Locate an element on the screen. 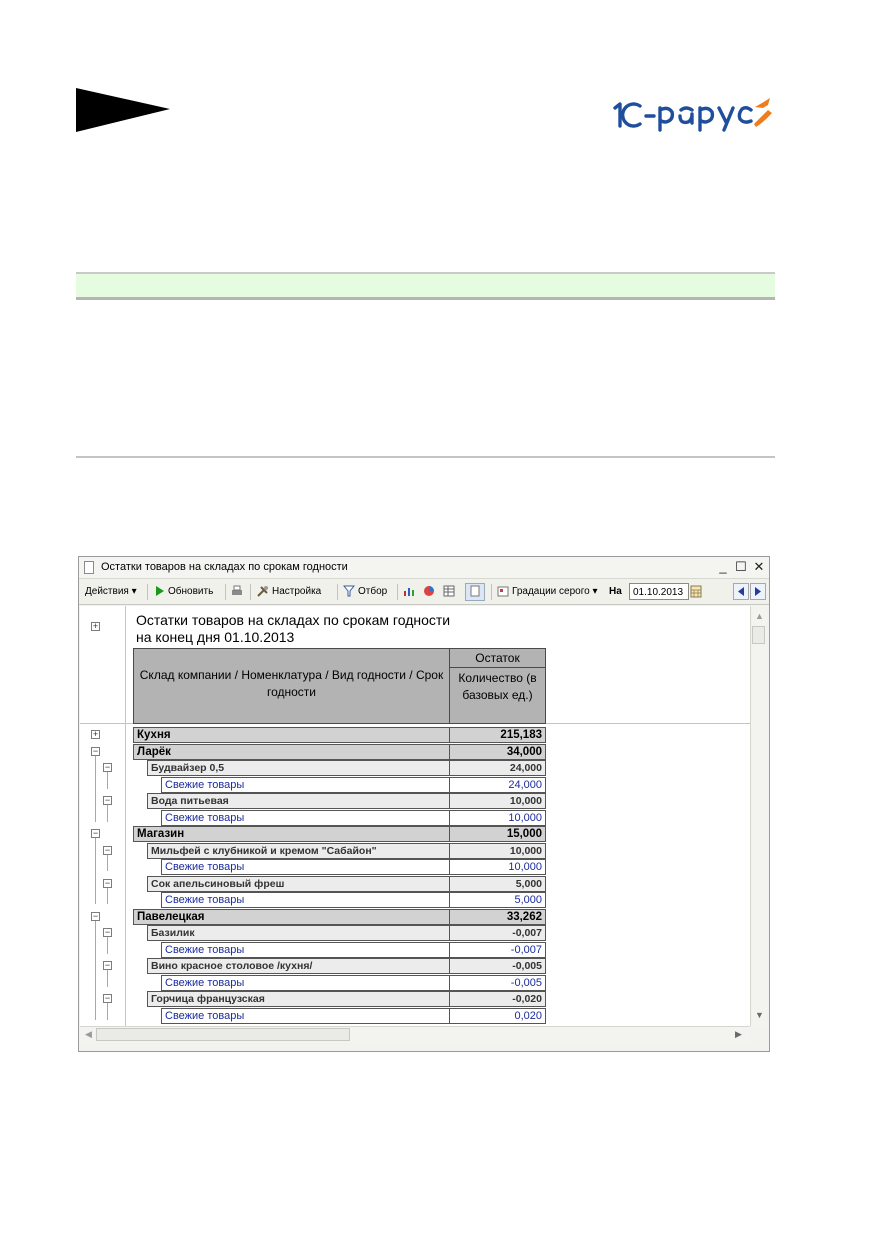 The image size is (875, 1239). horizontal-scroll-thumb is located at coordinates (223, 1034).